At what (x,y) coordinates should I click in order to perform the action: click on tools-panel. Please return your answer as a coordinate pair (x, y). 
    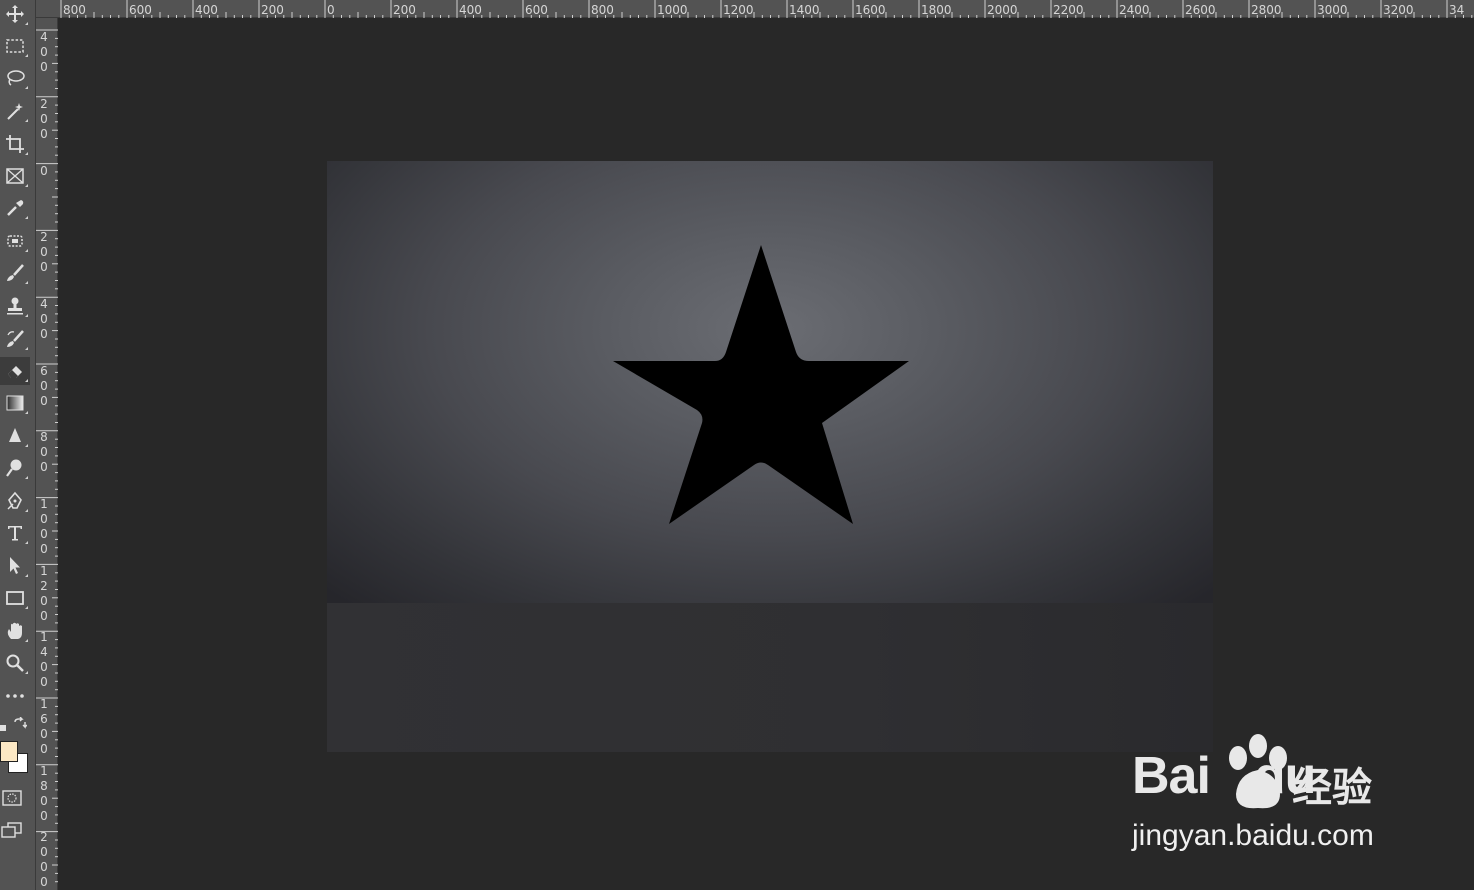
    Looking at the image, I should click on (18, 445).